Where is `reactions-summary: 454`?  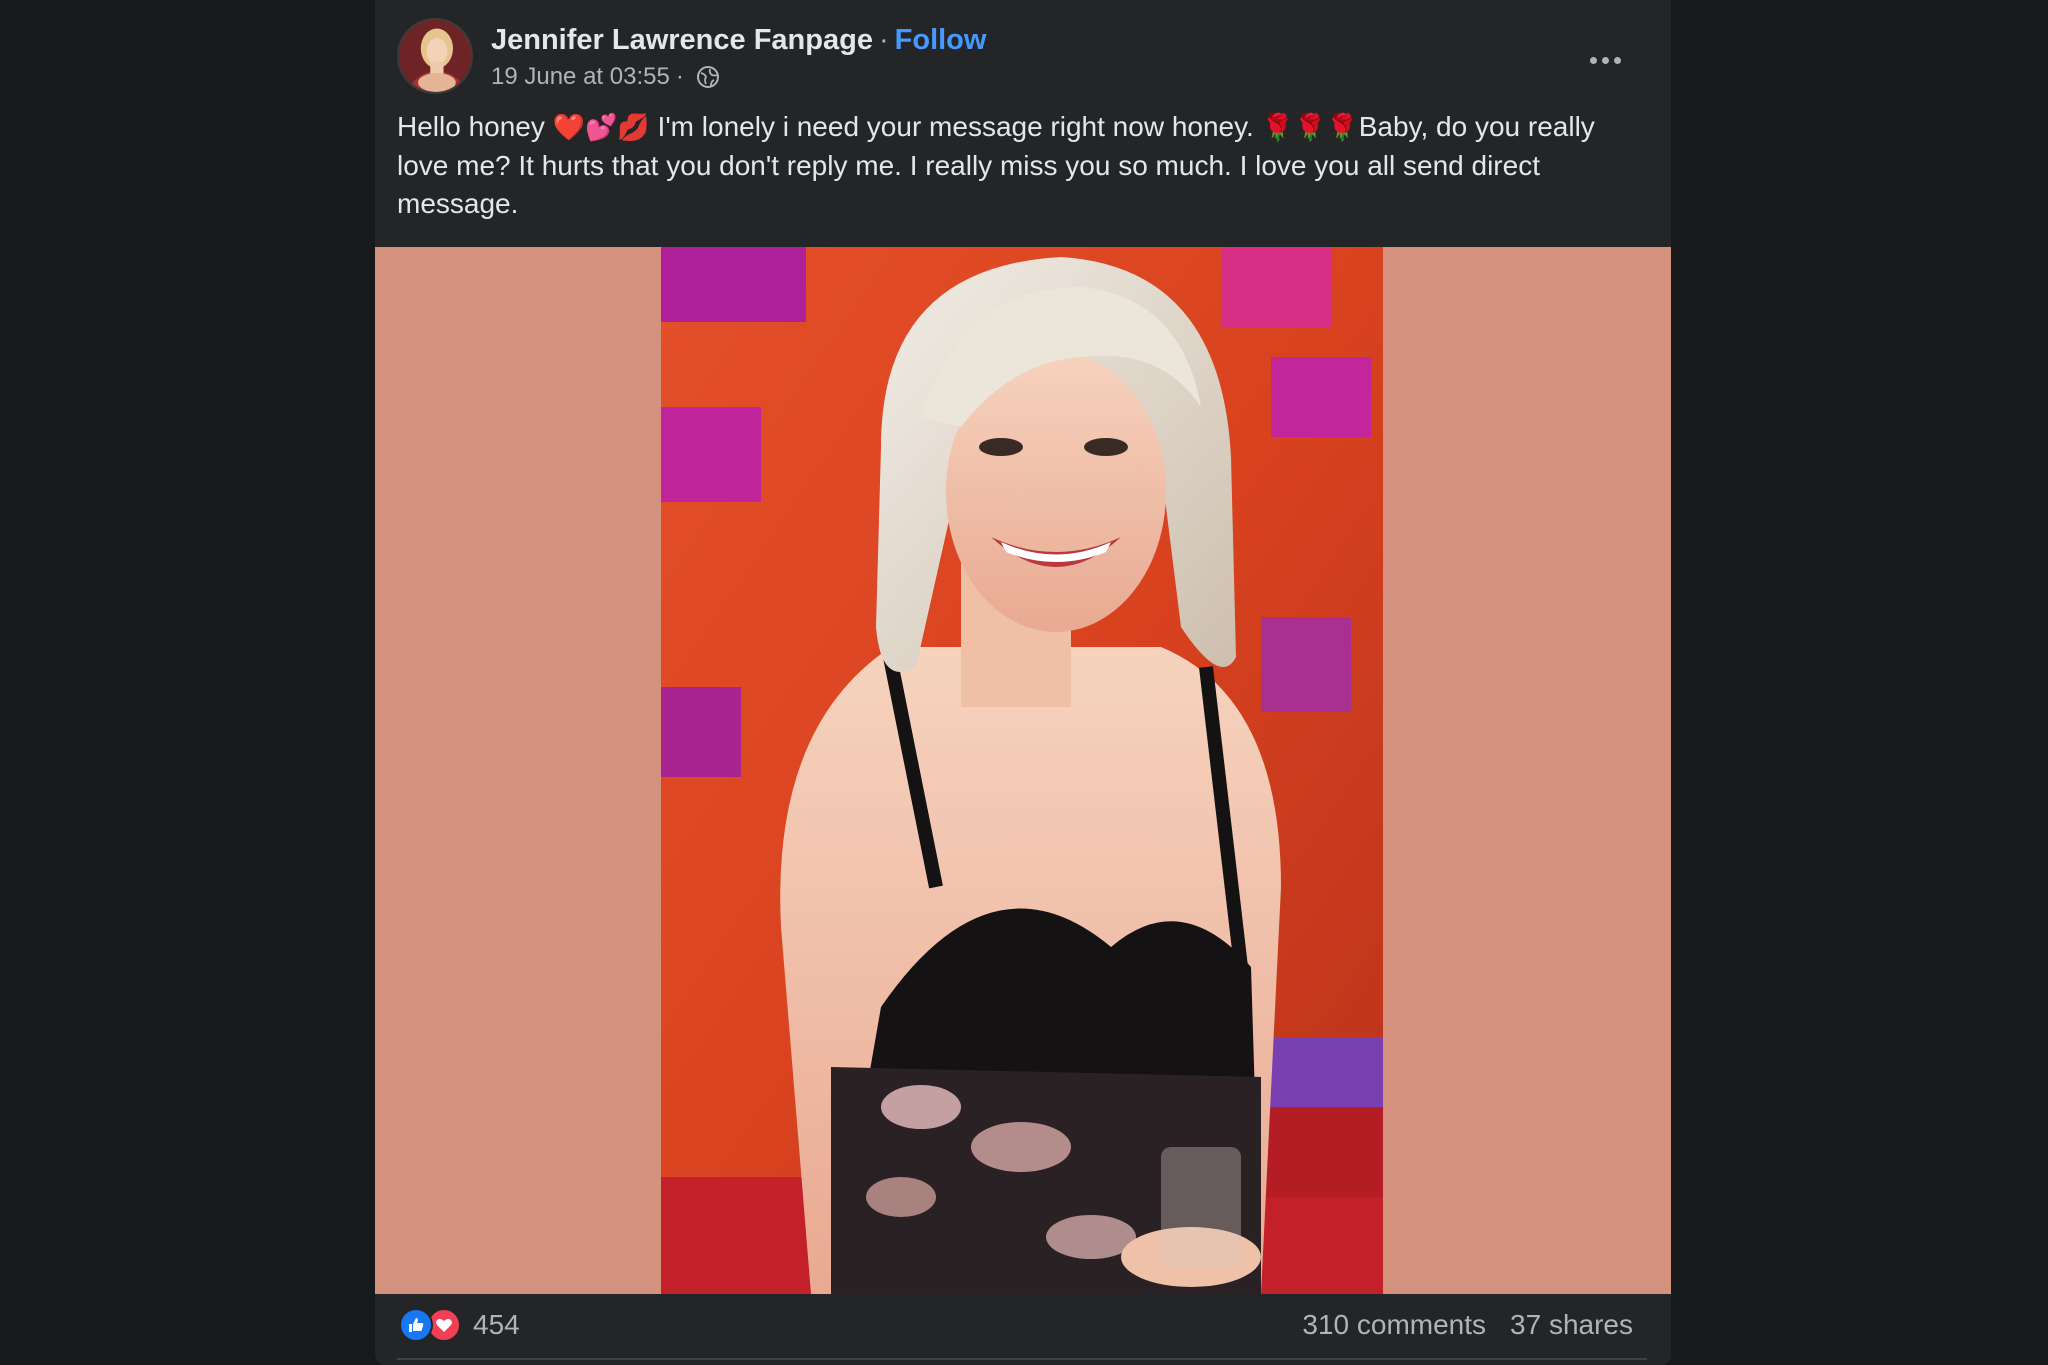
reactions-summary: 454 is located at coordinates (459, 1325).